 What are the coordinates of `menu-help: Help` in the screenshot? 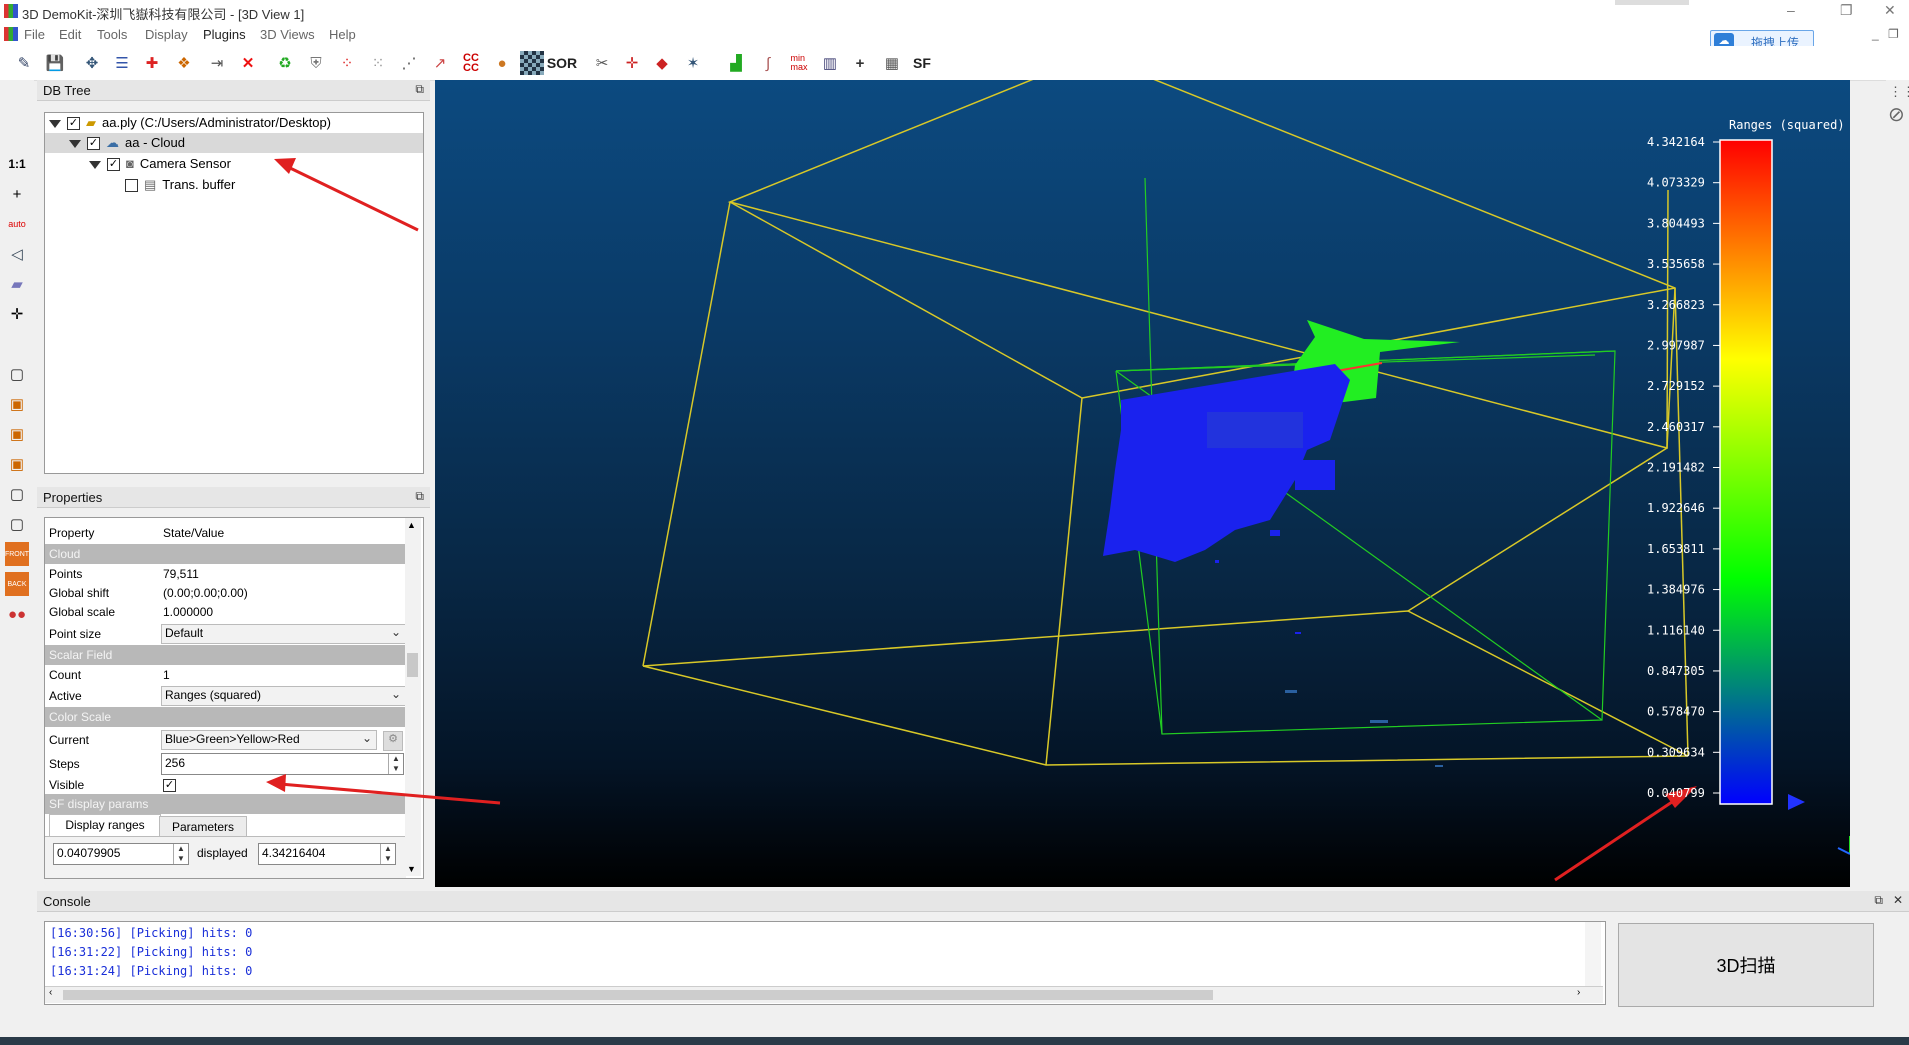 It's located at (342, 34).